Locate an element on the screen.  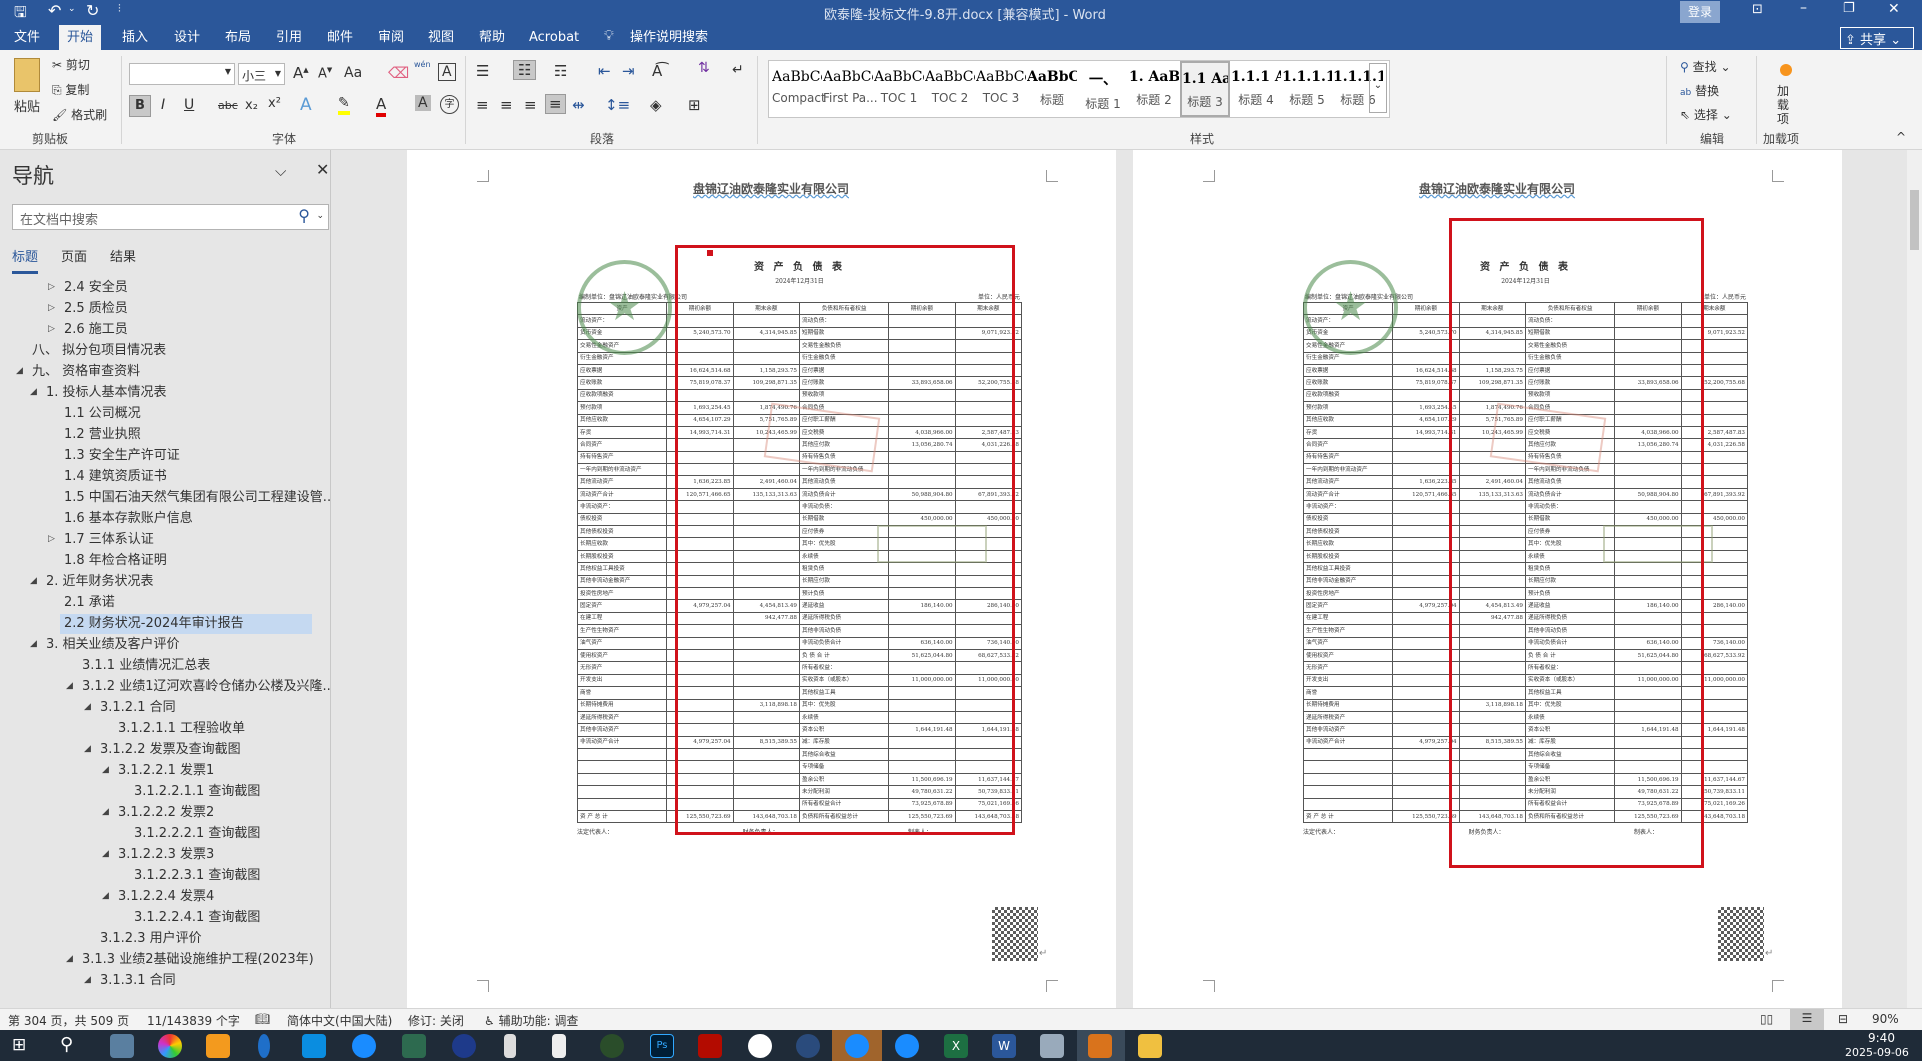
decrease-indent-icon: ⇤ is located at coordinates (604, 71).